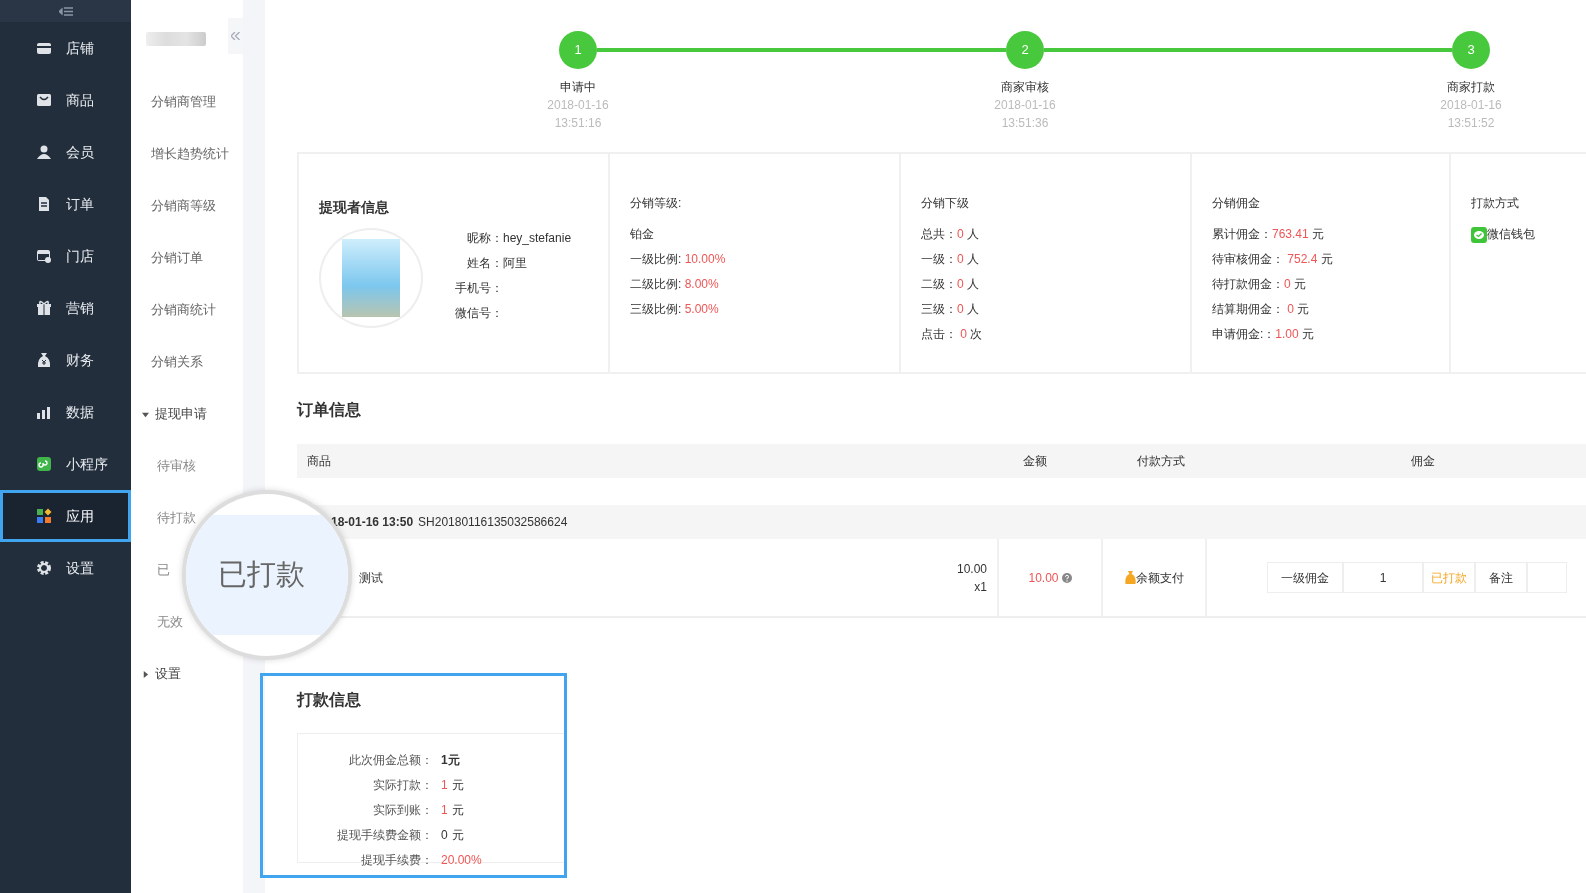 This screenshot has height=893, width=1586. Describe the element at coordinates (1043, 578) in the screenshot. I see `order-amount: 10.00` at that location.